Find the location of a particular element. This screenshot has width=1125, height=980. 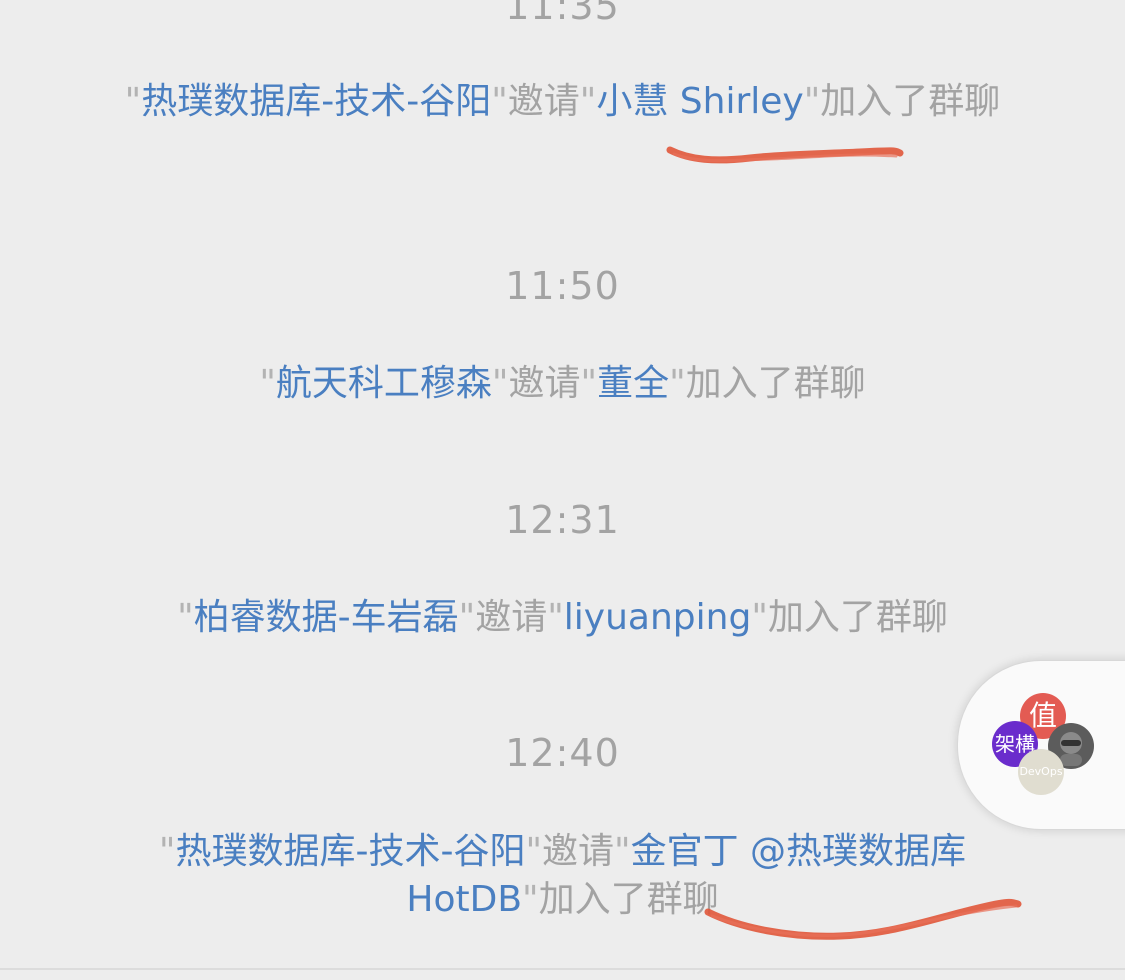

inviter-name-link: 柏睿数据-车岩磊 is located at coordinates (326, 617).